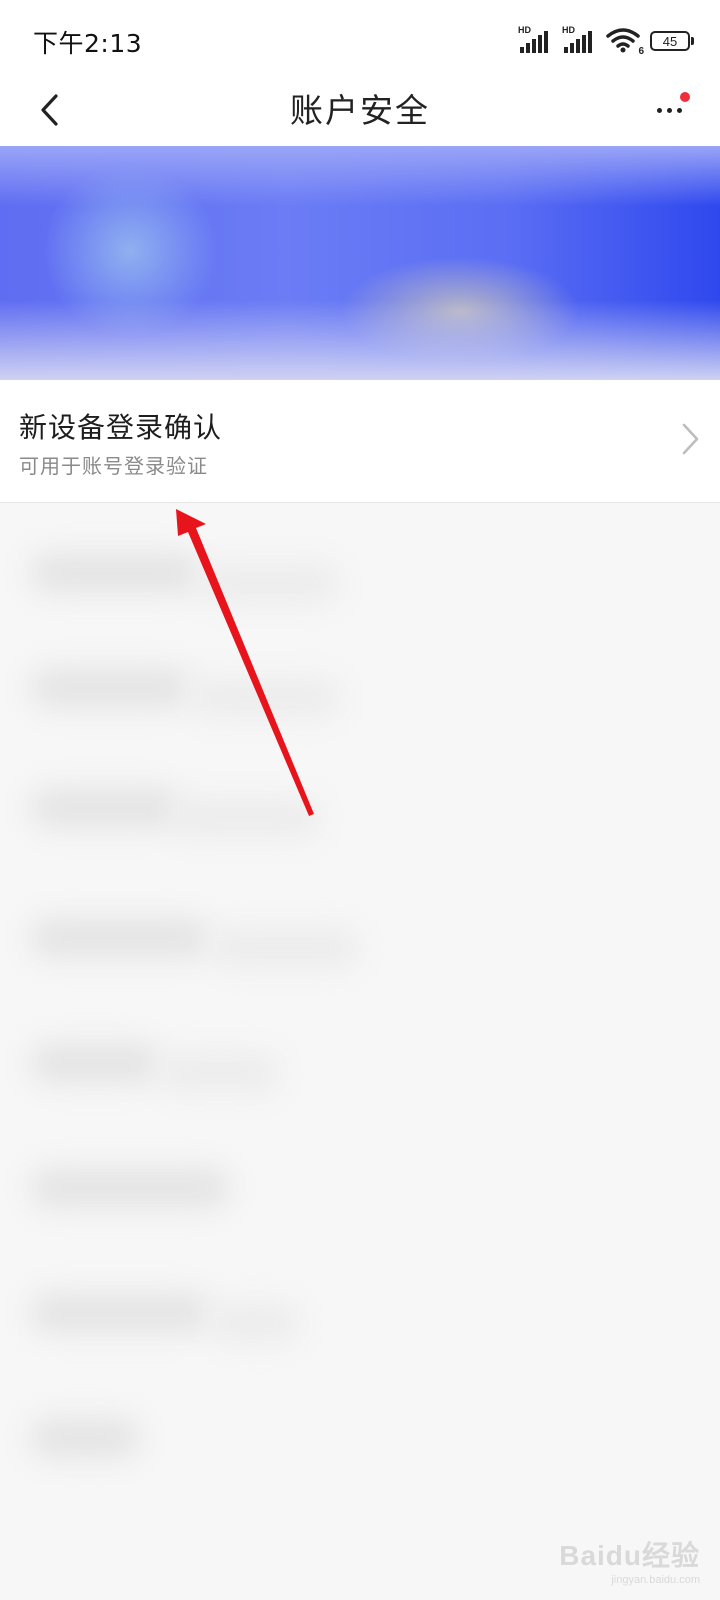  I want to click on battery-level: 45, so click(670, 41).